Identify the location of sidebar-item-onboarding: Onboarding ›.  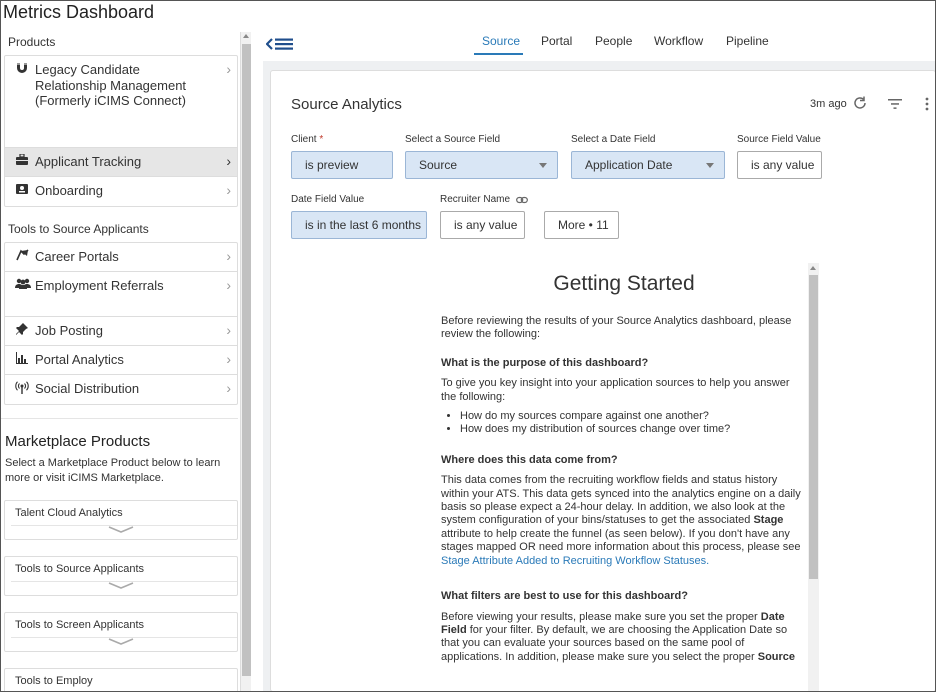
(121, 191).